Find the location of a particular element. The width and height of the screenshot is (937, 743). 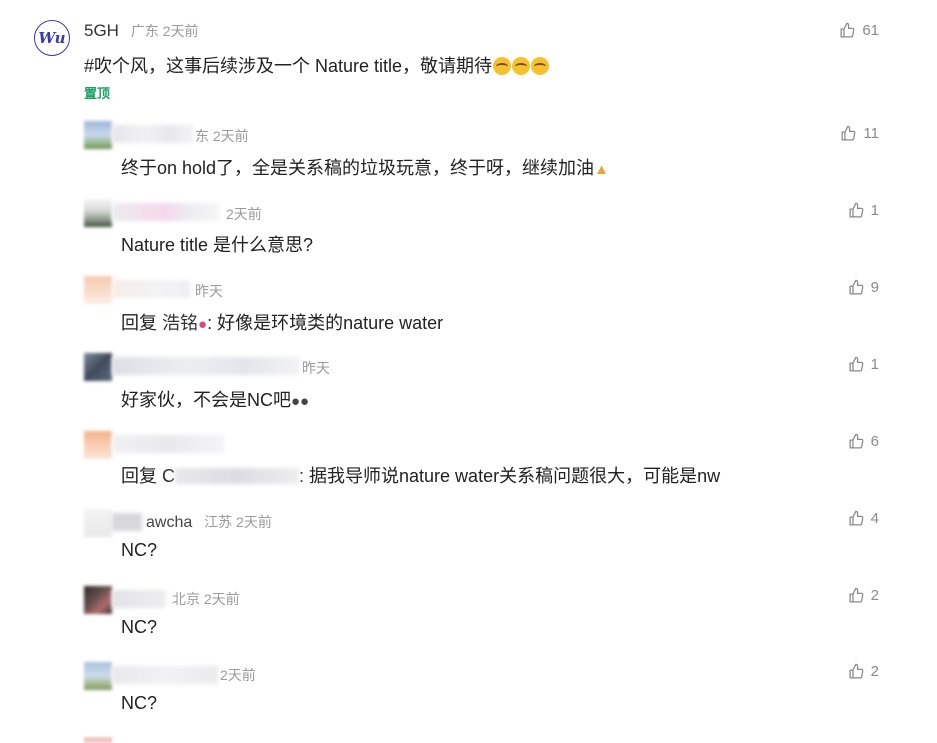

mention-link: C is located at coordinates (168, 476).